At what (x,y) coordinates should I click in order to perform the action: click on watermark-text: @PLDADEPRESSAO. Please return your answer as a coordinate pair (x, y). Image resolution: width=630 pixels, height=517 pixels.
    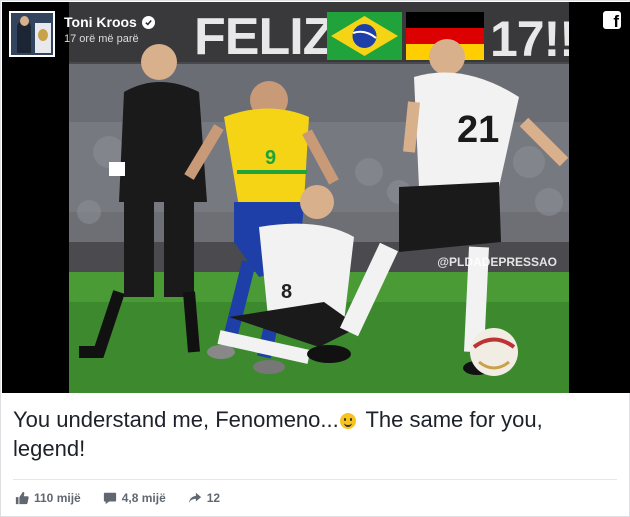
    Looking at the image, I should click on (497, 262).